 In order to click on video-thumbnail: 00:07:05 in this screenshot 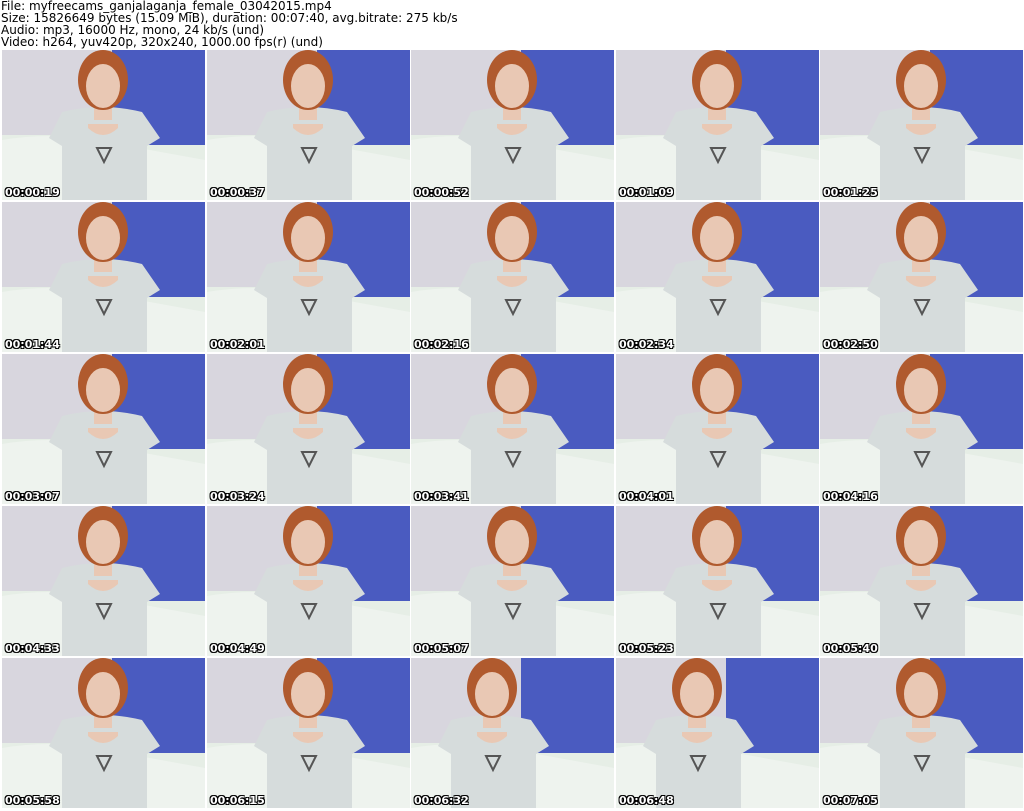, I will do `click(921, 733)`.